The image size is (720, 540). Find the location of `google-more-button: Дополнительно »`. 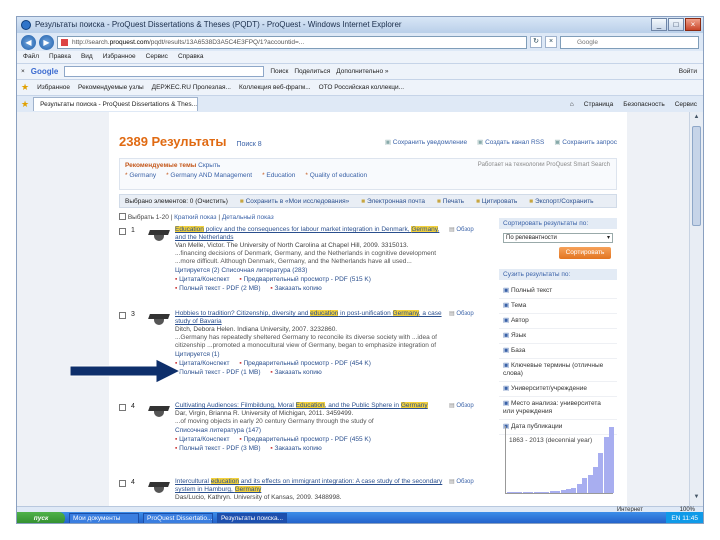

google-more-button: Дополнительно » is located at coordinates (362, 71).